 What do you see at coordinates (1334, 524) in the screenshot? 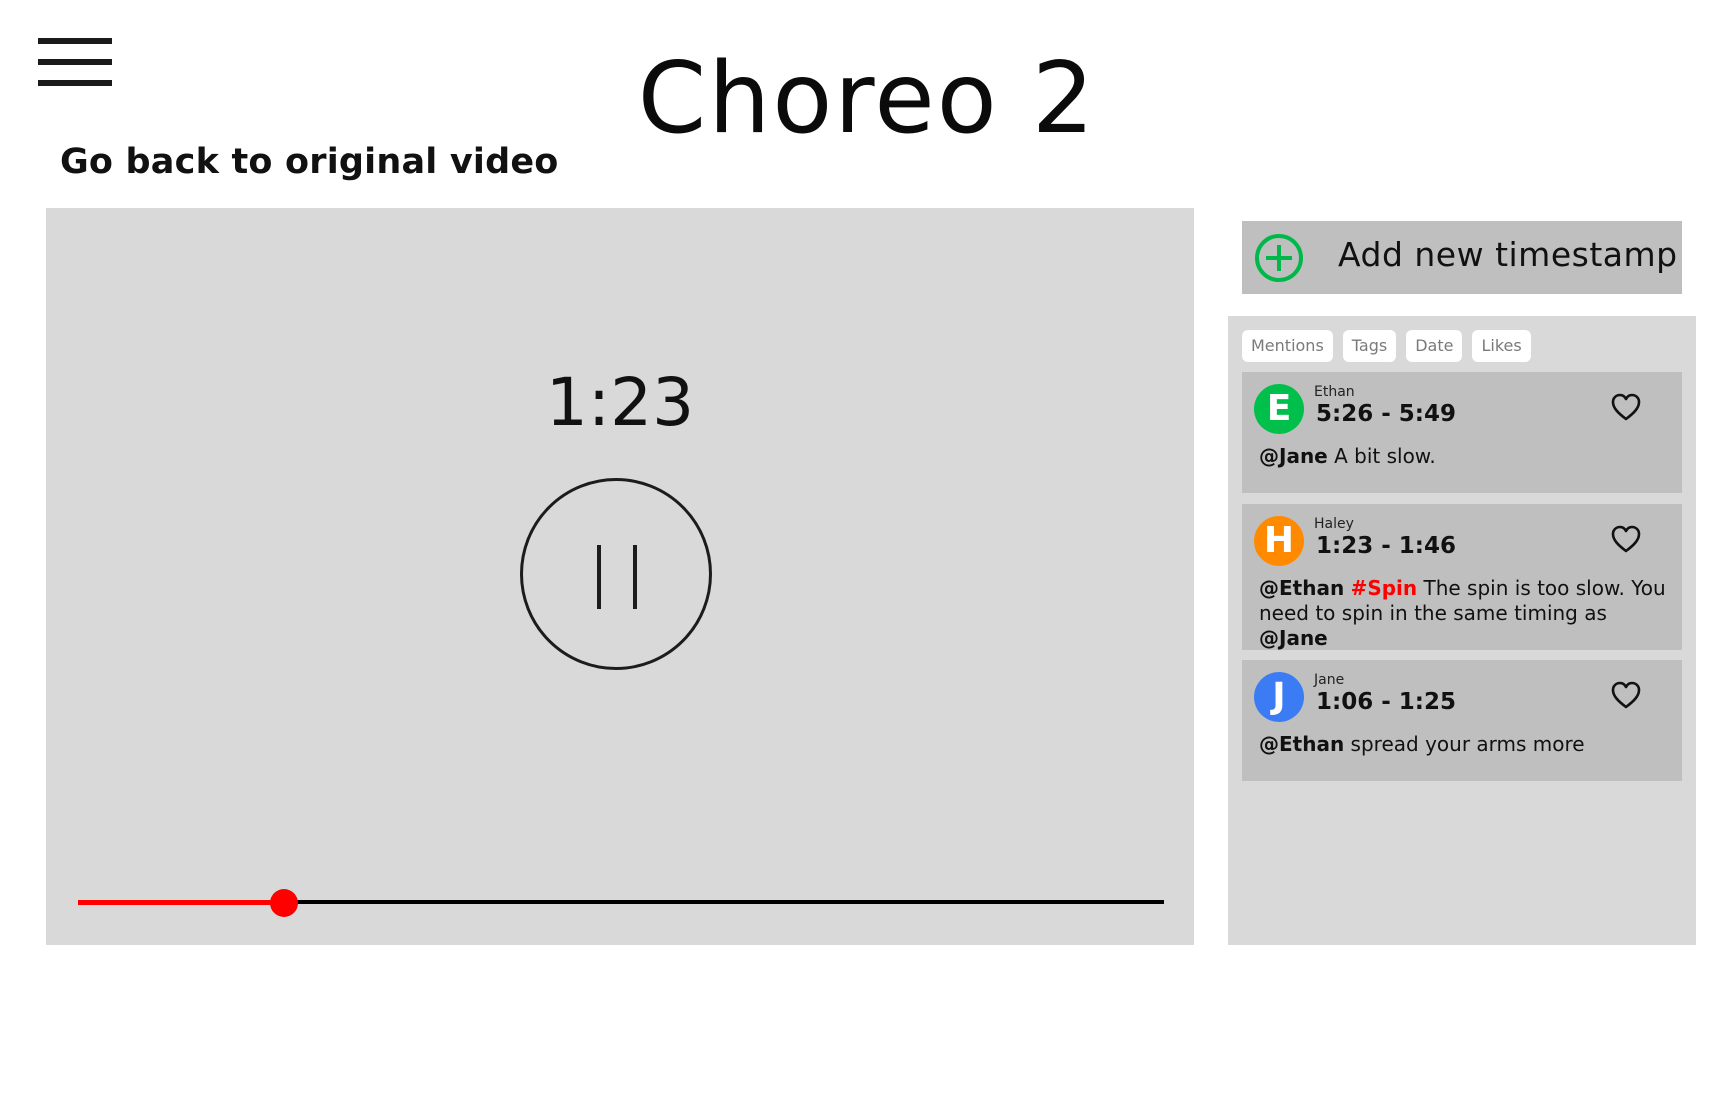
I see `author-name: Haley` at bounding box center [1334, 524].